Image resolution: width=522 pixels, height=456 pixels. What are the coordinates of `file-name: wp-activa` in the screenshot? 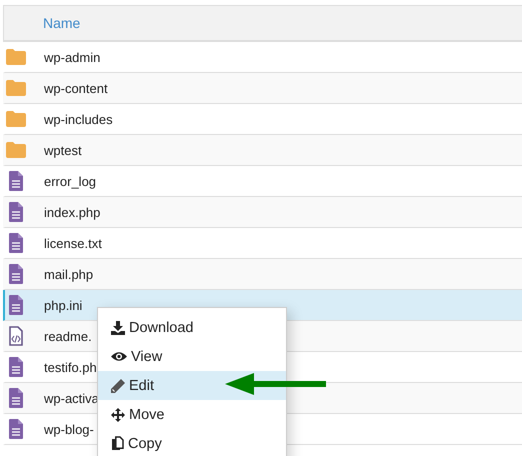 It's located at (71, 398).